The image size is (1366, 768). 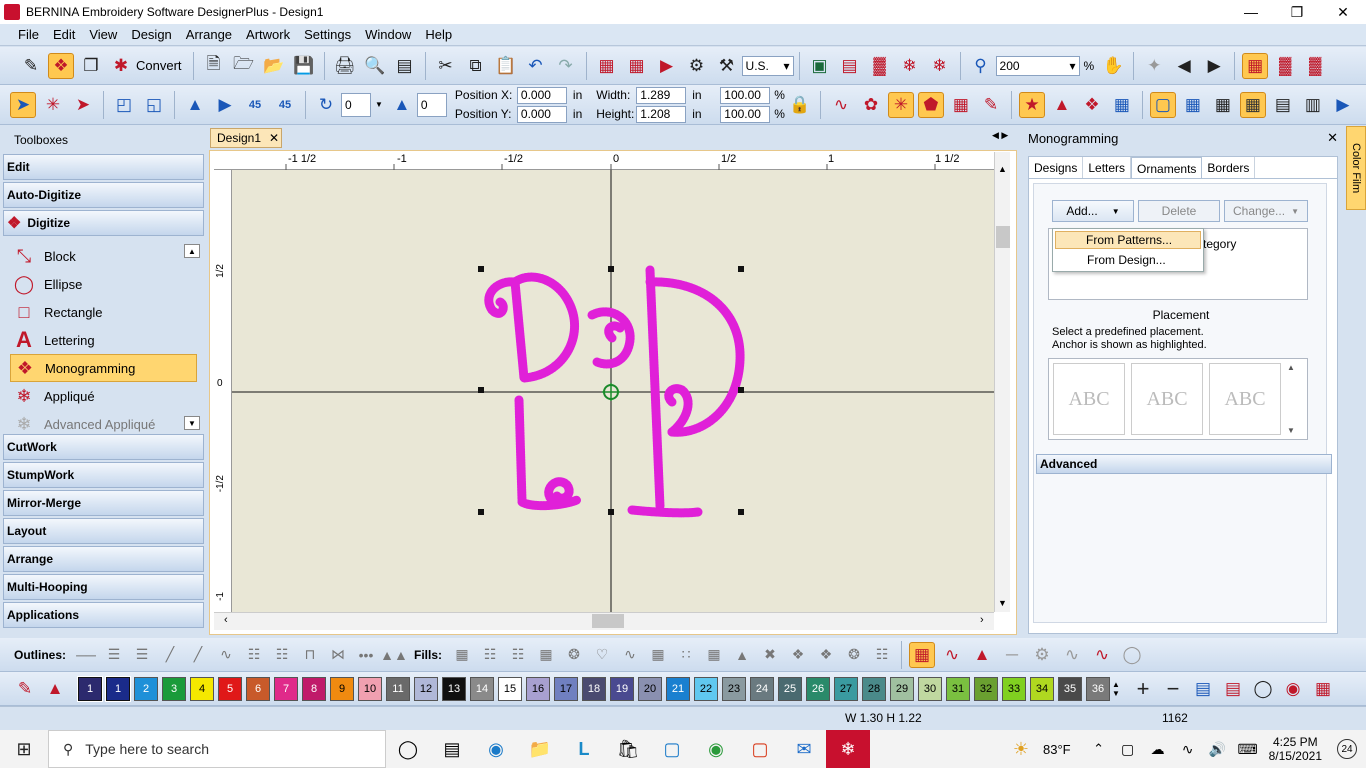 What do you see at coordinates (880, 66) in the screenshot?
I see `stamp-icon: ▓` at bounding box center [880, 66].